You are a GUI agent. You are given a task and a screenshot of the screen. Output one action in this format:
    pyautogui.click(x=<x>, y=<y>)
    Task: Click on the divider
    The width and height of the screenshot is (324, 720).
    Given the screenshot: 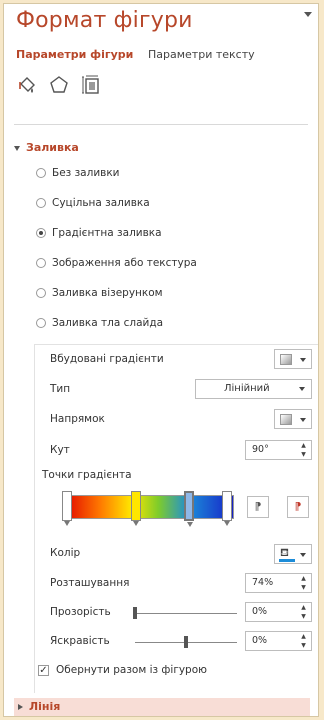 What is the action you would take?
    pyautogui.click(x=161, y=124)
    